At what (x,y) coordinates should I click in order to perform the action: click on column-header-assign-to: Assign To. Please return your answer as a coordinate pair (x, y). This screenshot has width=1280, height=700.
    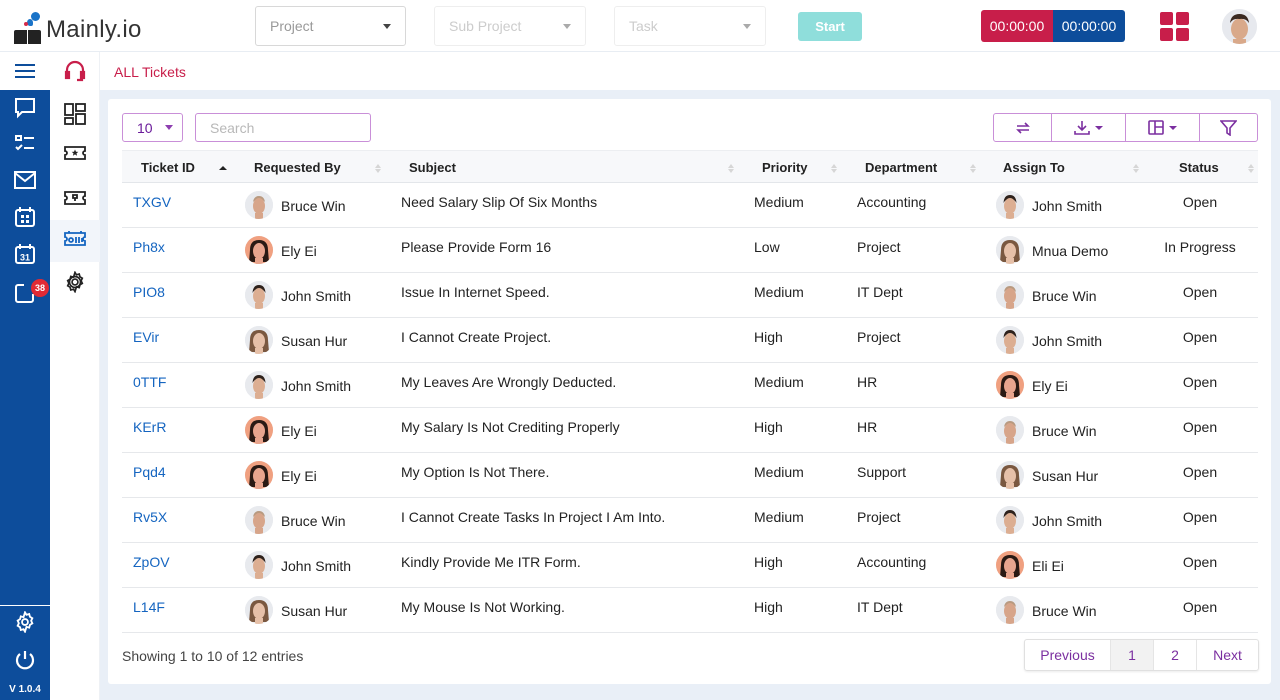
    Looking at the image, I should click on (1034, 167).